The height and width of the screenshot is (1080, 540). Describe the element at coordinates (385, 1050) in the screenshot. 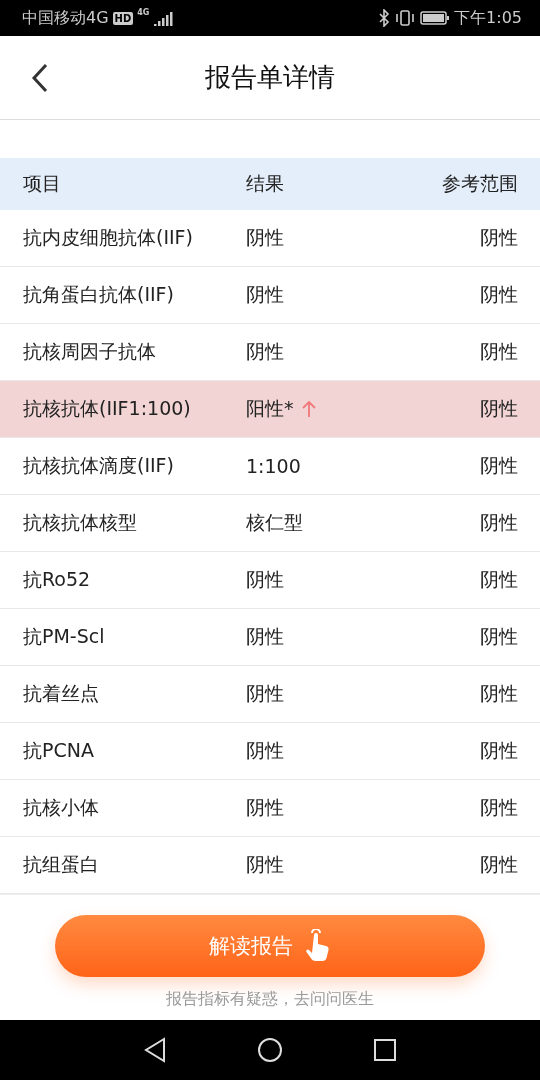

I see `recents-nav-icon` at that location.